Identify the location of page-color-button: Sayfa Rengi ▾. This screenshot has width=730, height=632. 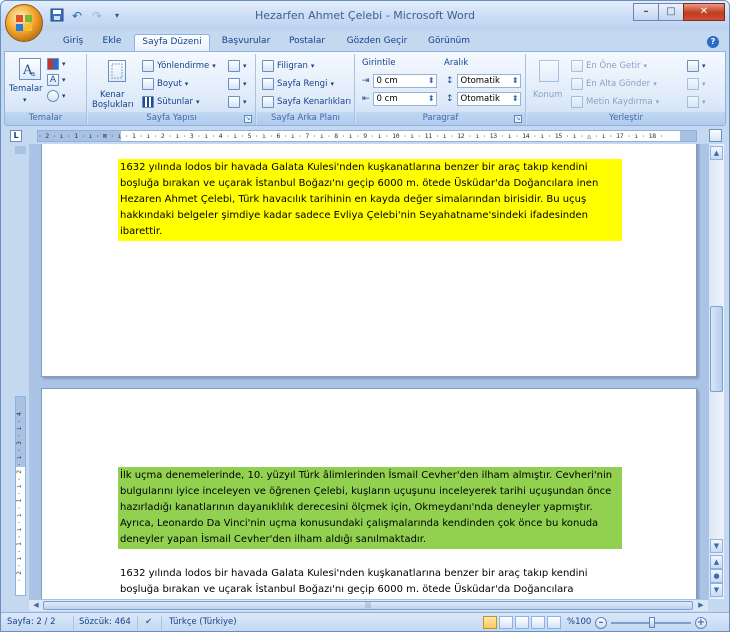
(298, 84).